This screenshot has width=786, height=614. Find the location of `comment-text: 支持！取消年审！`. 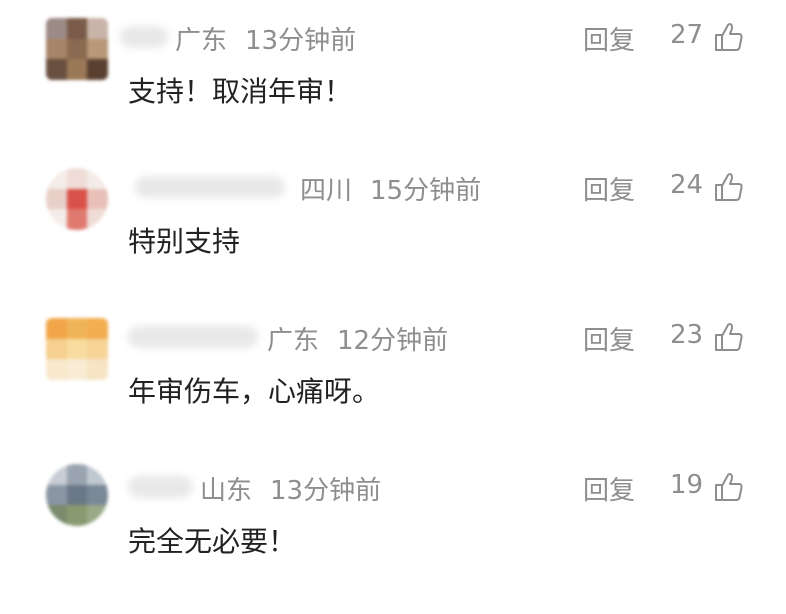

comment-text: 支持！取消年审！ is located at coordinates (240, 91).